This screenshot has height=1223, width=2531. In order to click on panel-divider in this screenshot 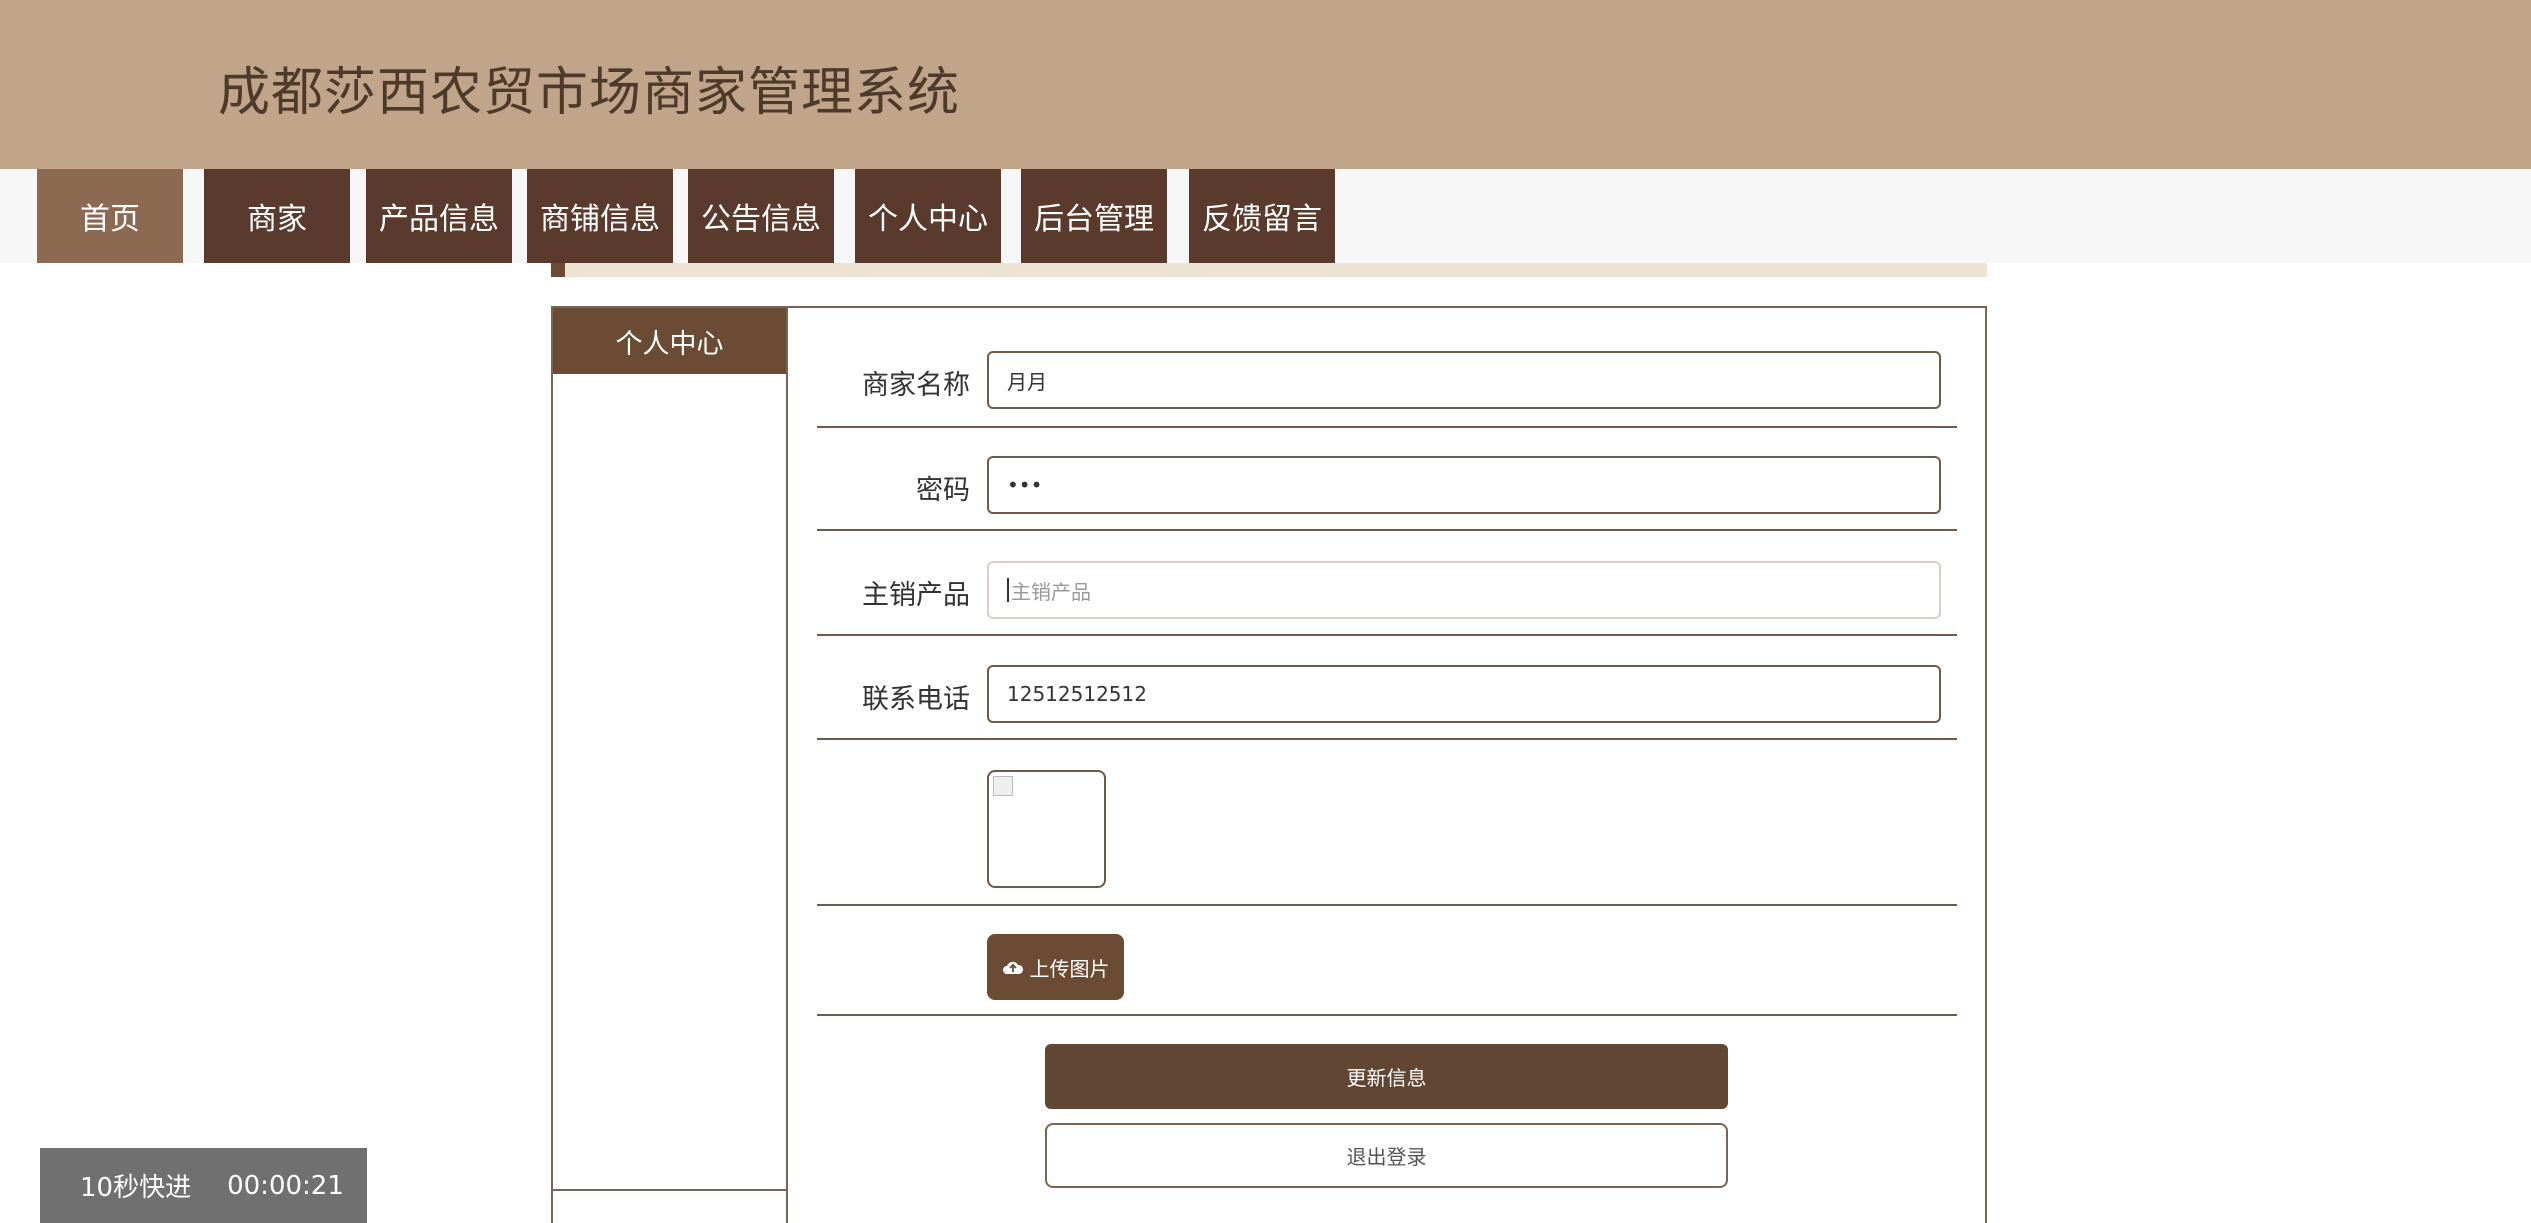, I will do `click(787, 764)`.